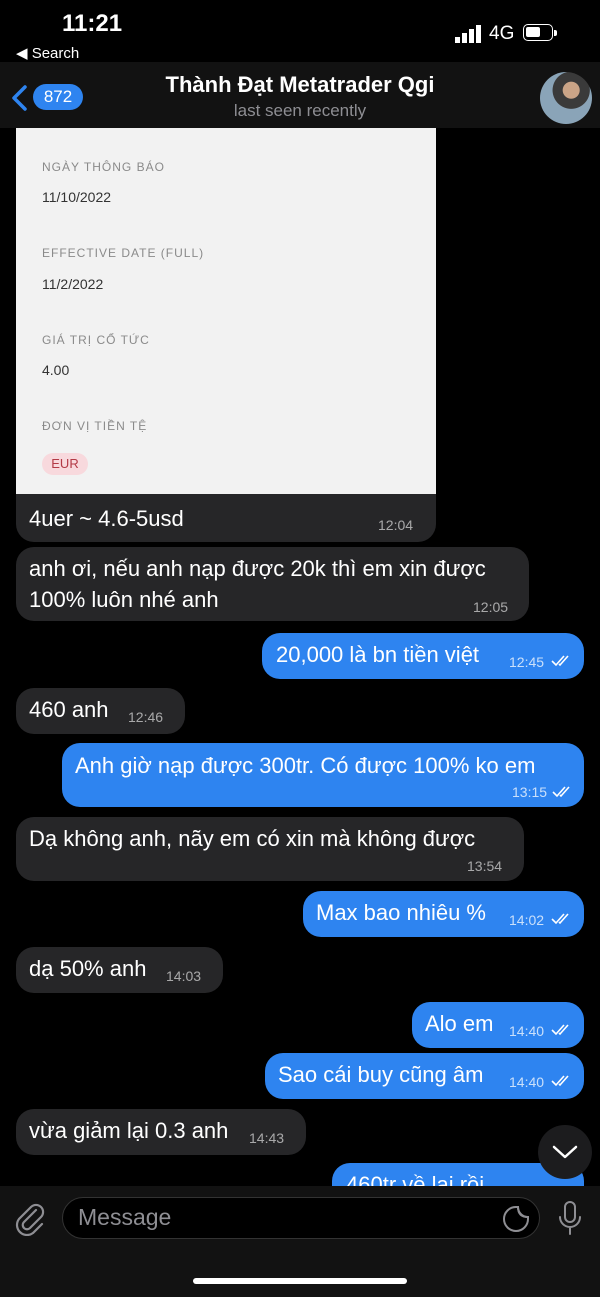  What do you see at coordinates (527, 920) in the screenshot?
I see `message-time: 14:02` at bounding box center [527, 920].